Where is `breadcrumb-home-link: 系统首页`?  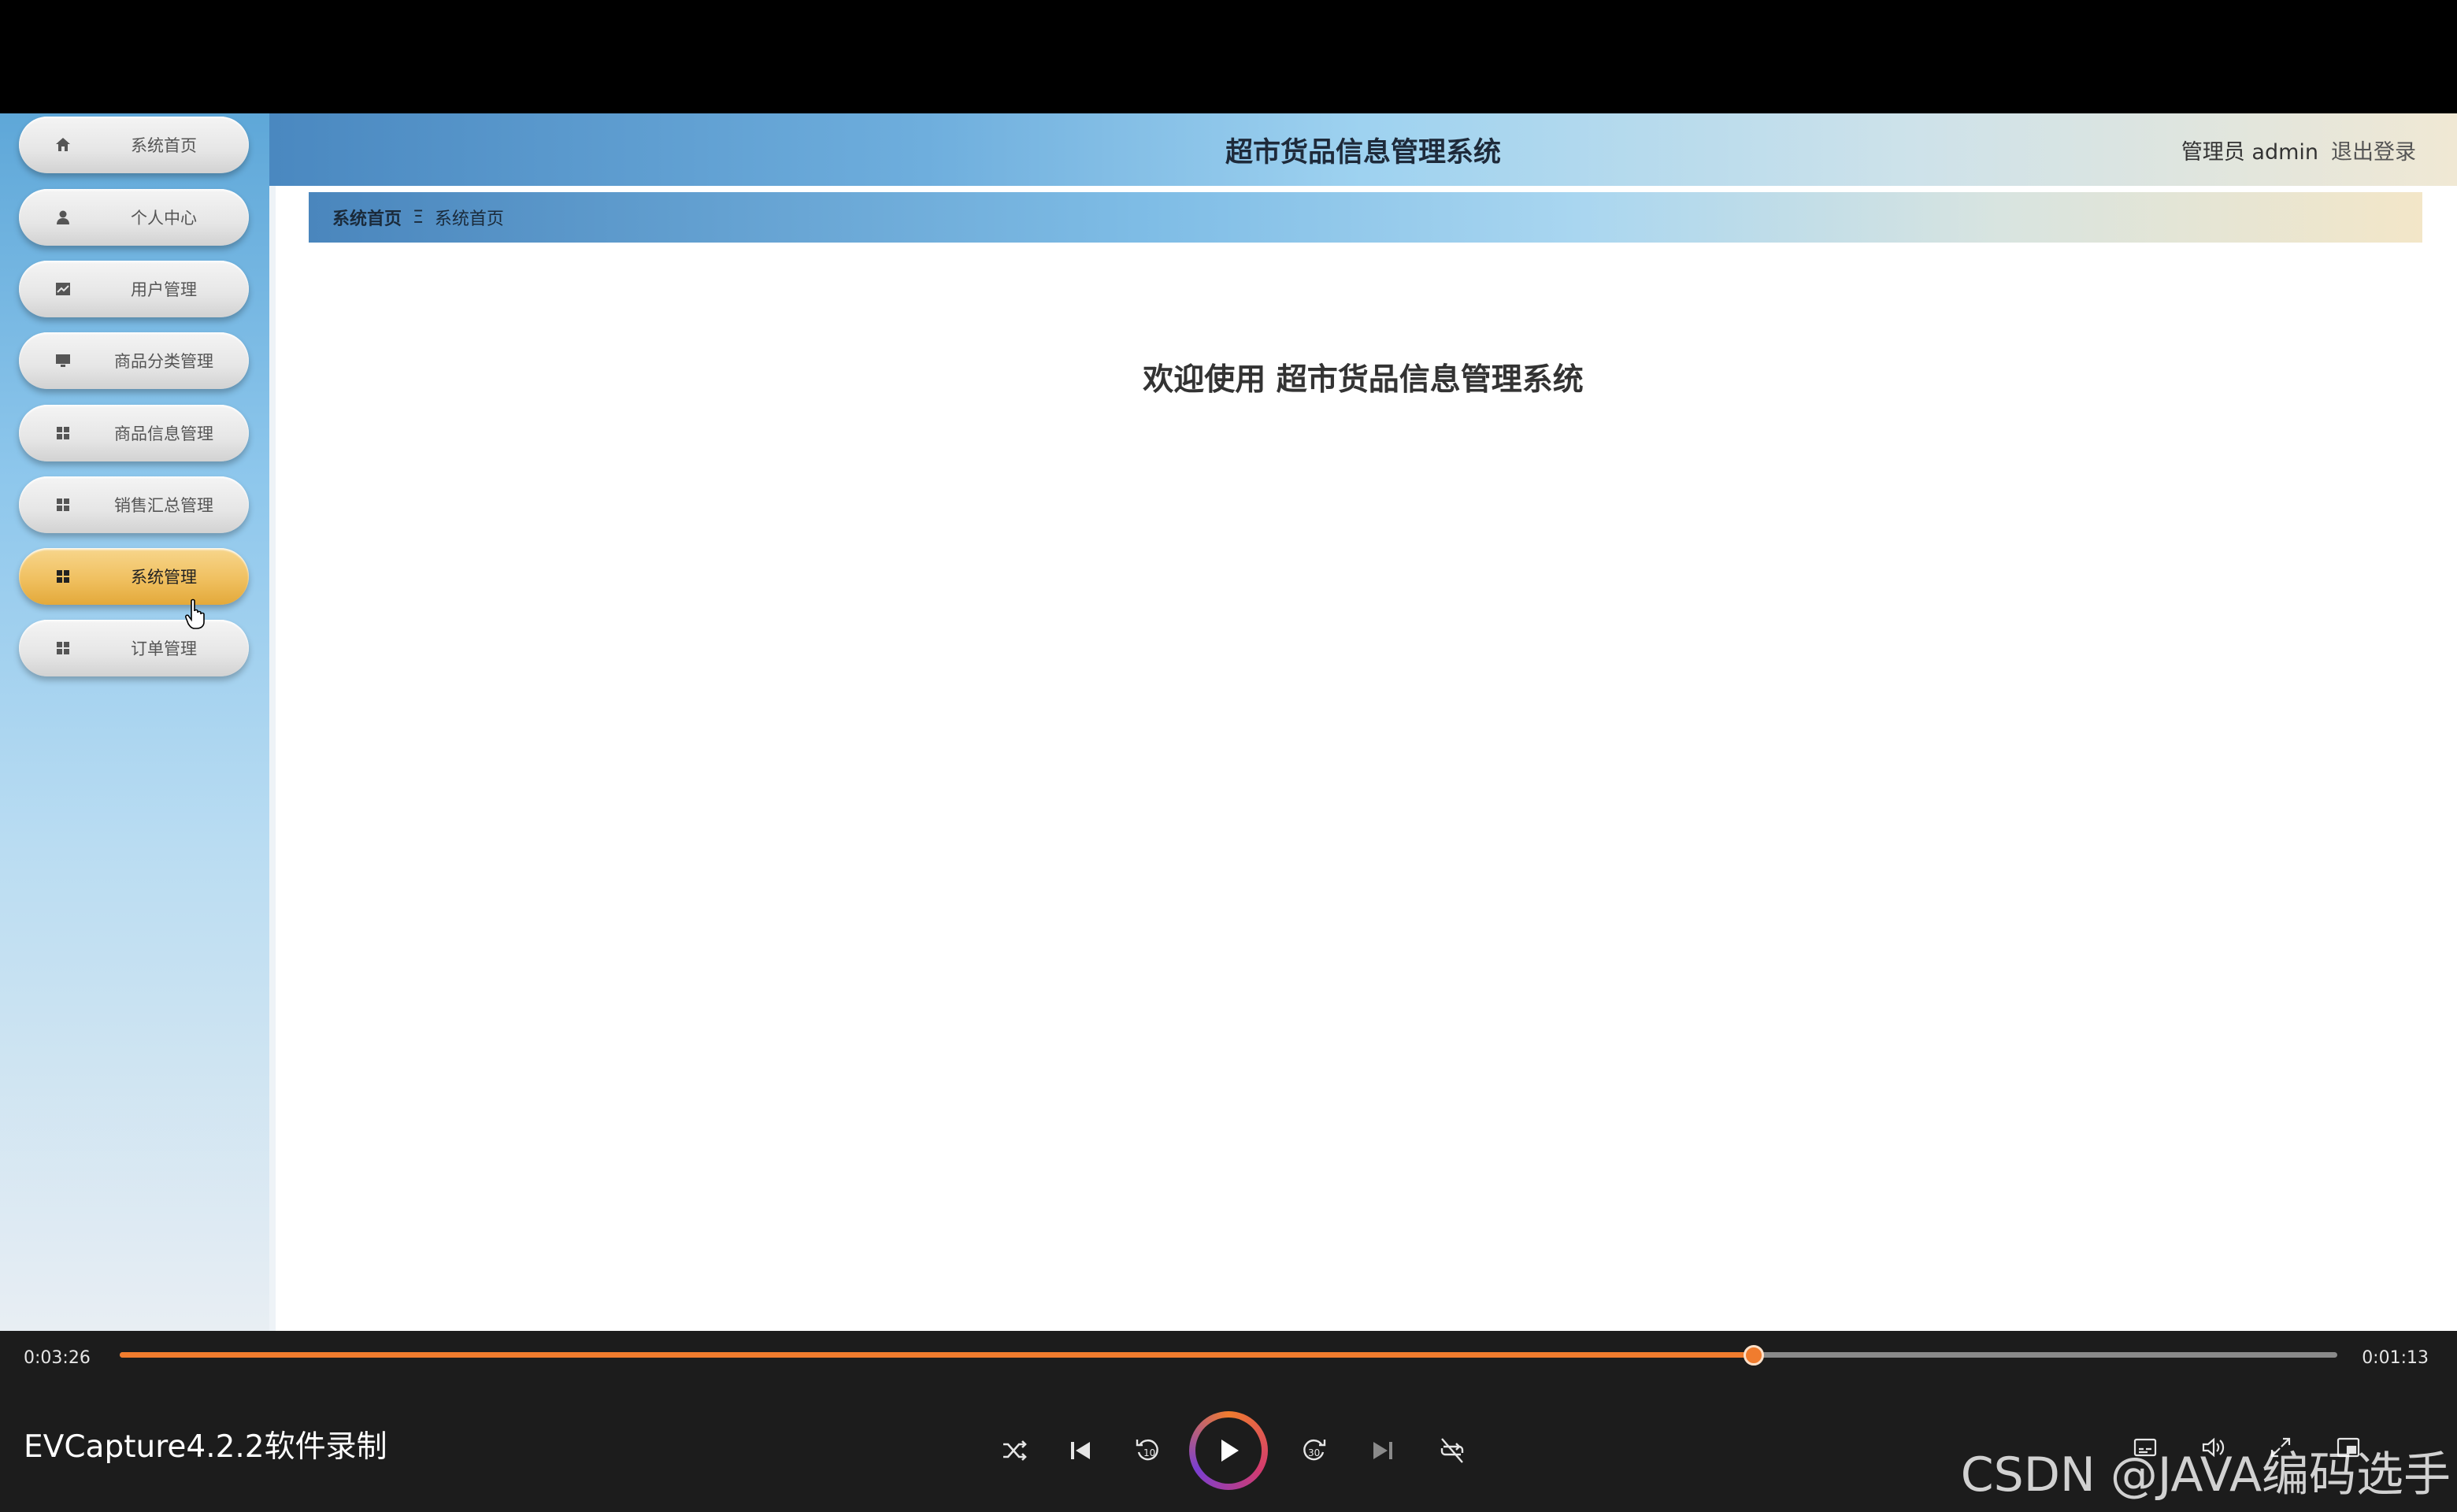
breadcrumb-home-link: 系统首页 is located at coordinates (367, 217).